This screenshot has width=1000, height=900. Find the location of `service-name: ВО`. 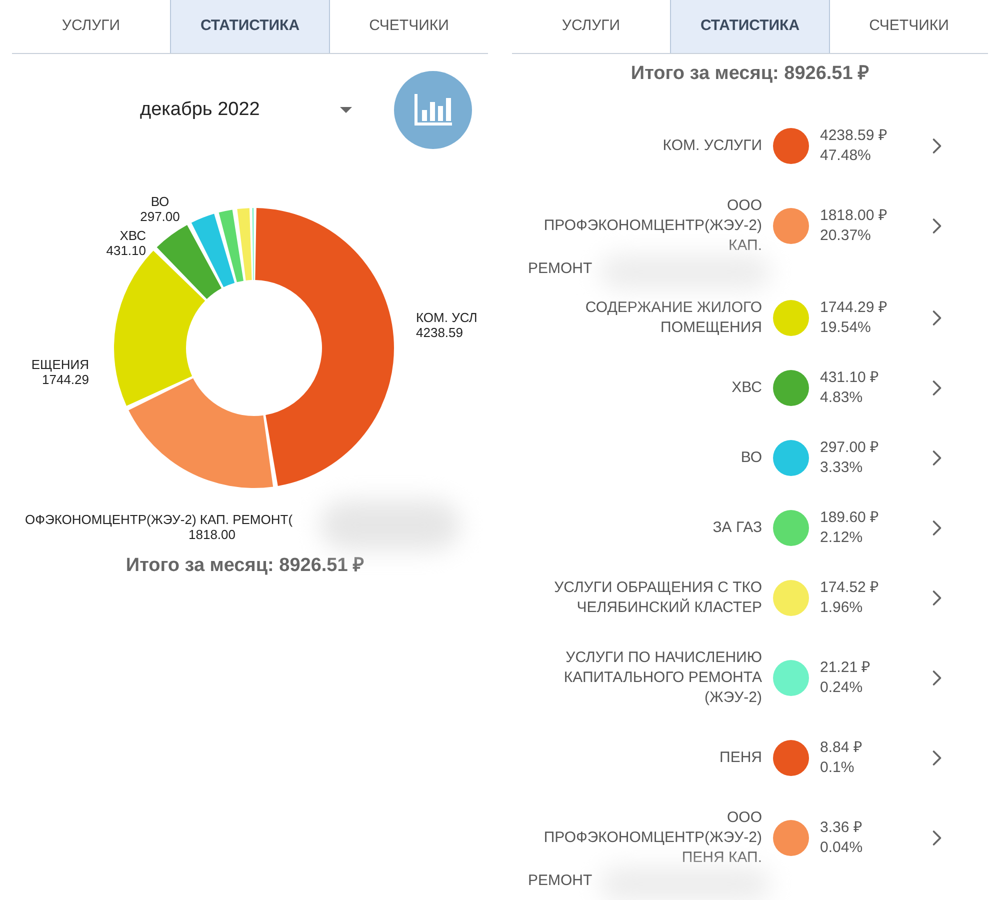

service-name: ВО is located at coordinates (751, 458).